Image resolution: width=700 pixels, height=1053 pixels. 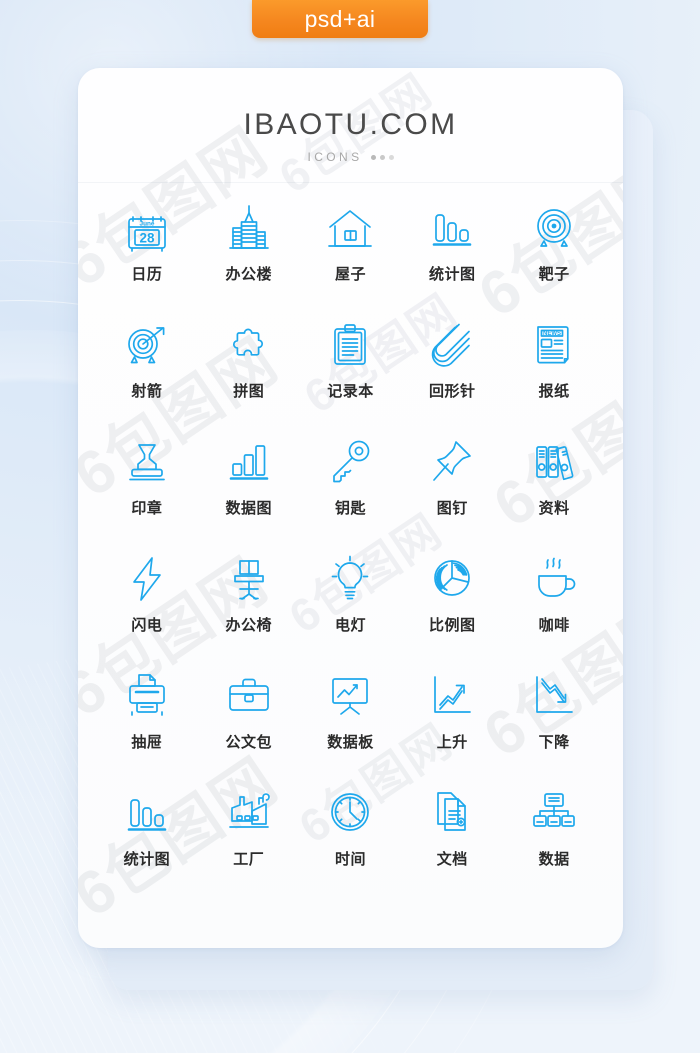 I want to click on clock-icon, so click(x=350, y=813).